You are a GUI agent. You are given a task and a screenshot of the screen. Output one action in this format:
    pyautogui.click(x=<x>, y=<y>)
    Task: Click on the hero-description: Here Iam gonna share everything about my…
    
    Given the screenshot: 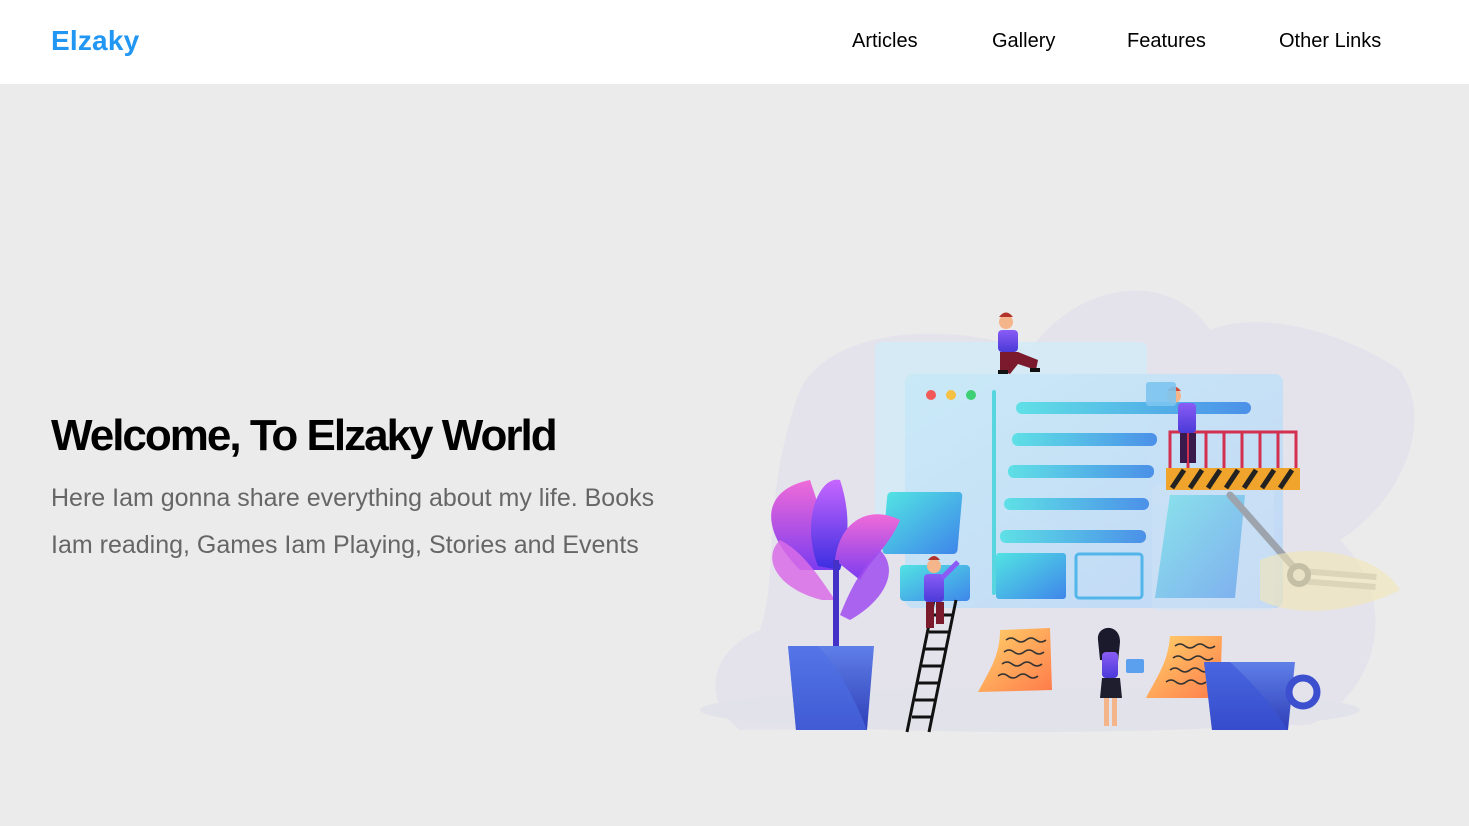 What is the action you would take?
    pyautogui.click(x=353, y=521)
    